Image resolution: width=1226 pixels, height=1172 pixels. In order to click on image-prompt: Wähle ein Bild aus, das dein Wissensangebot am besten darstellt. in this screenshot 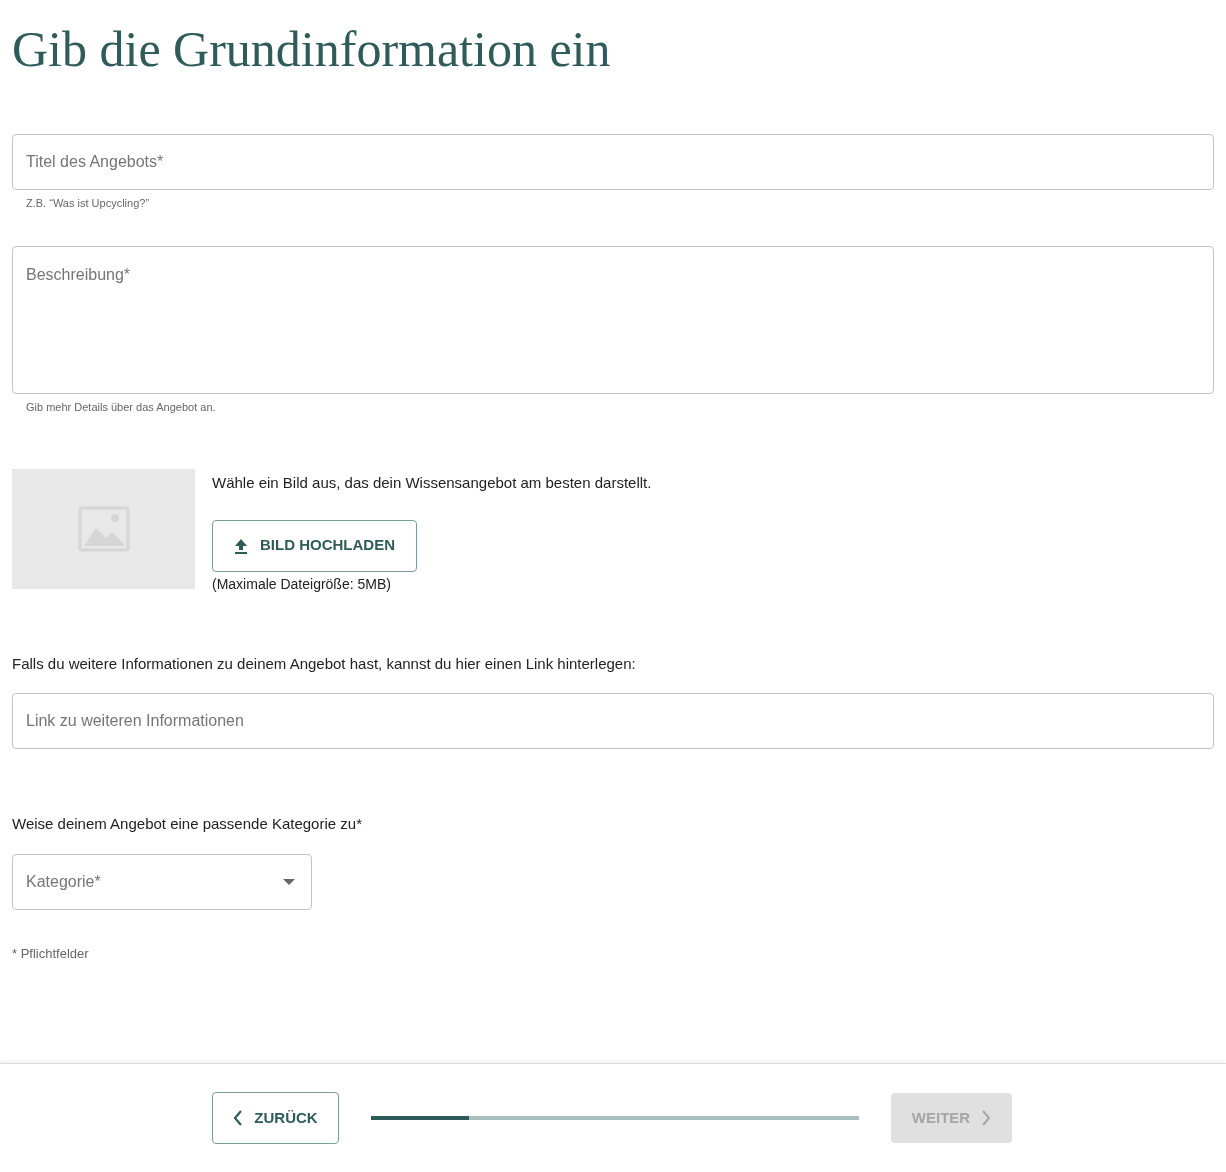, I will do `click(432, 483)`.